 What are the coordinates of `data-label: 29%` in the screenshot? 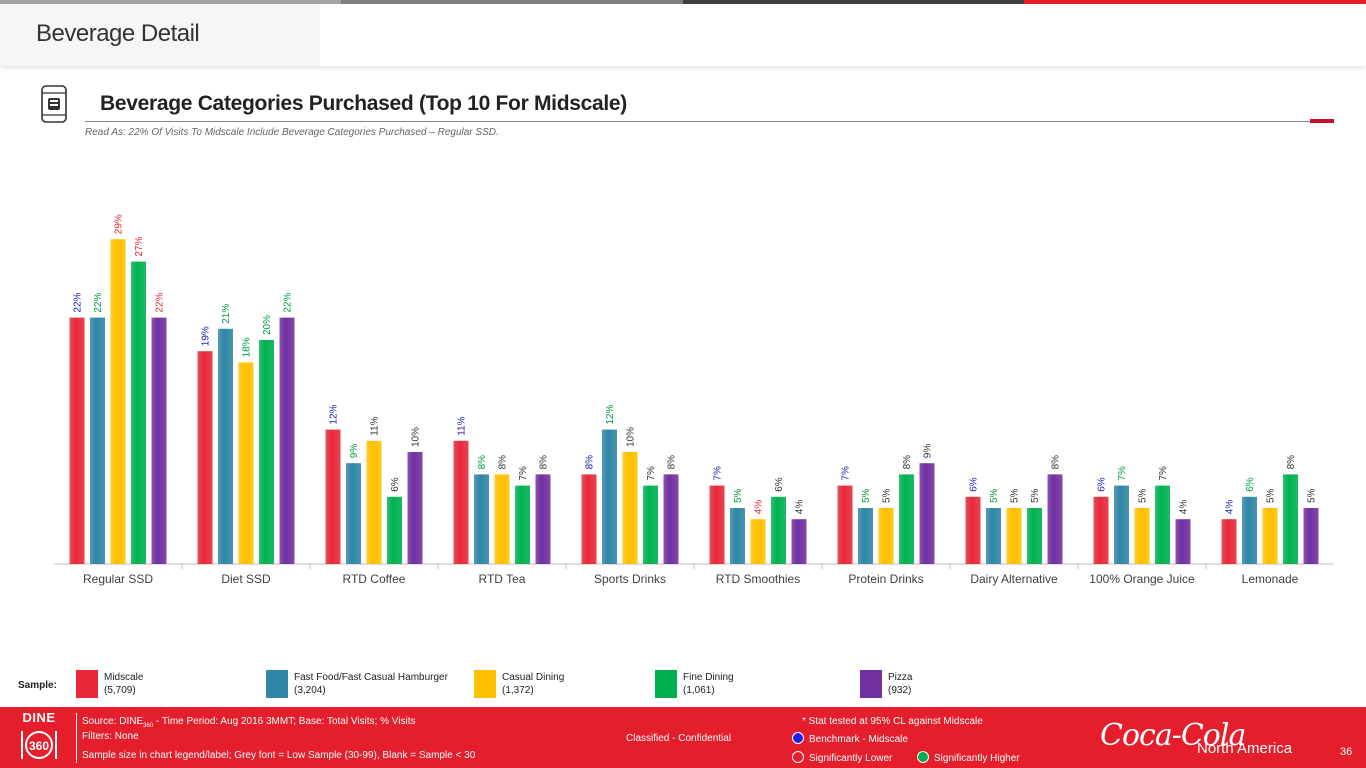 It's located at (119, 224).